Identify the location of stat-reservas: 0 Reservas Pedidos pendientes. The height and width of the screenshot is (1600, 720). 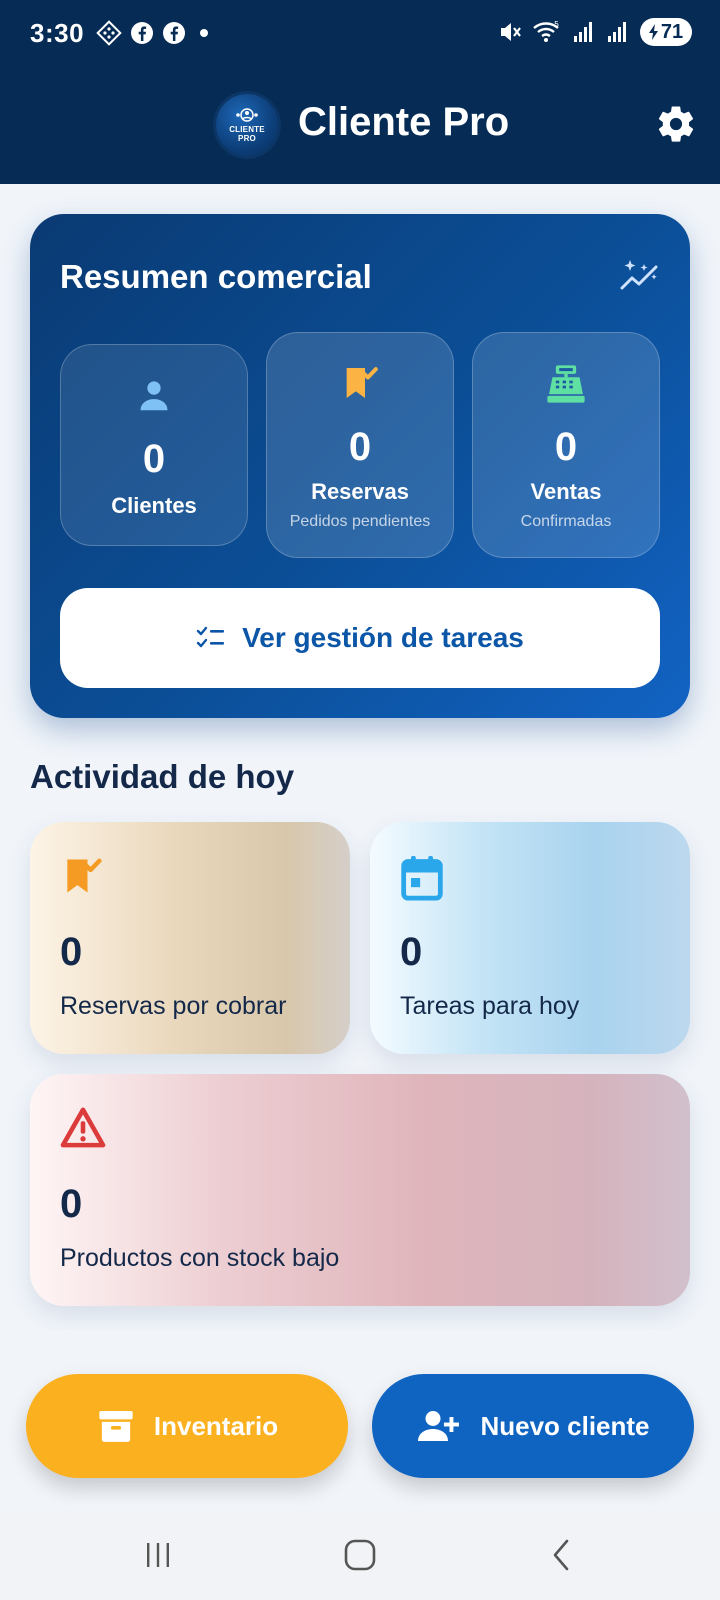
(360, 445).